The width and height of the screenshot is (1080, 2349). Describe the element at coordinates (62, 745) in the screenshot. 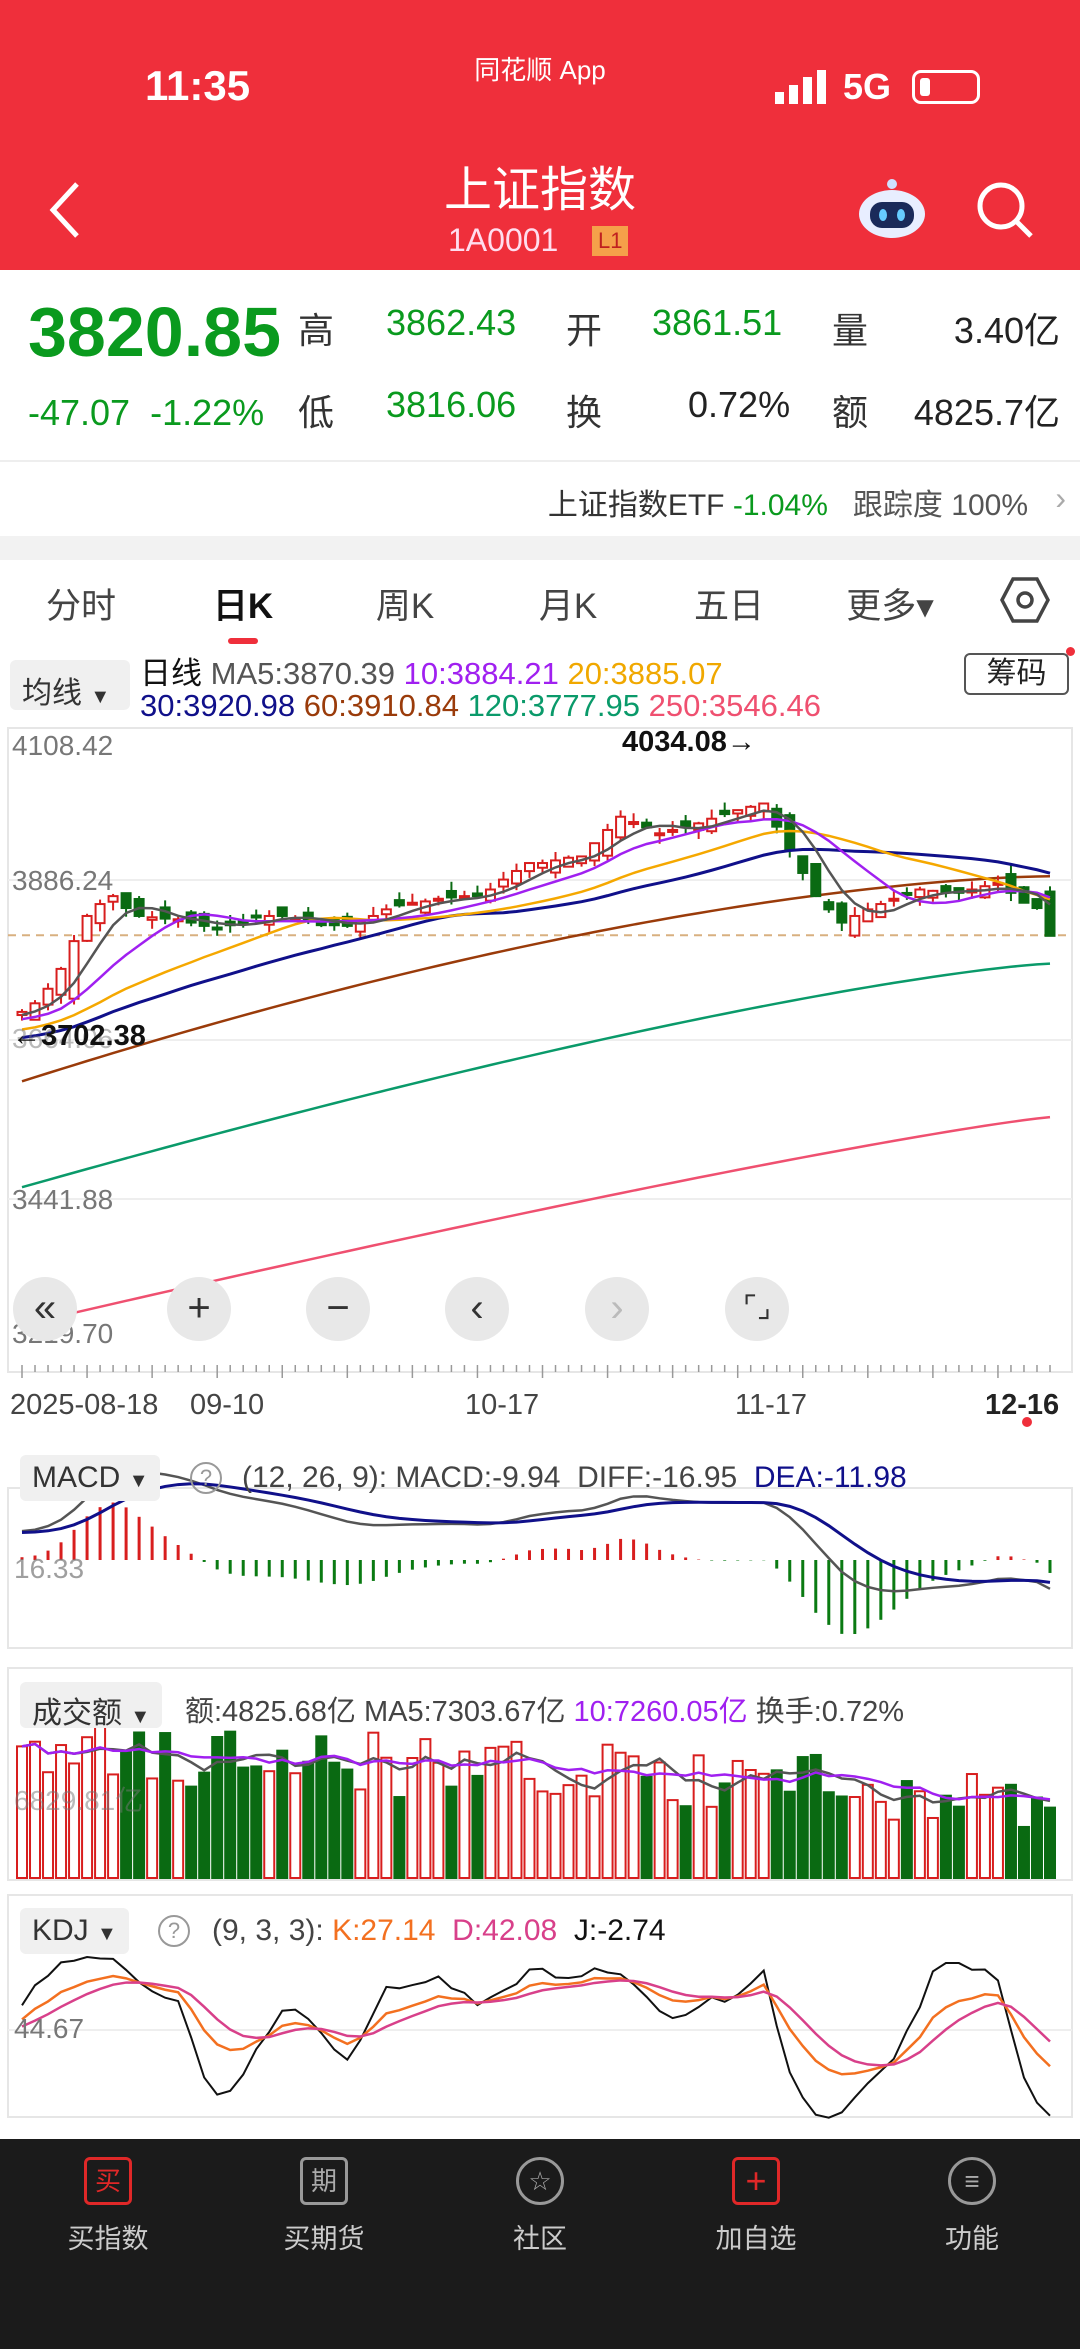

I see `y-label-top: 4108.42` at that location.